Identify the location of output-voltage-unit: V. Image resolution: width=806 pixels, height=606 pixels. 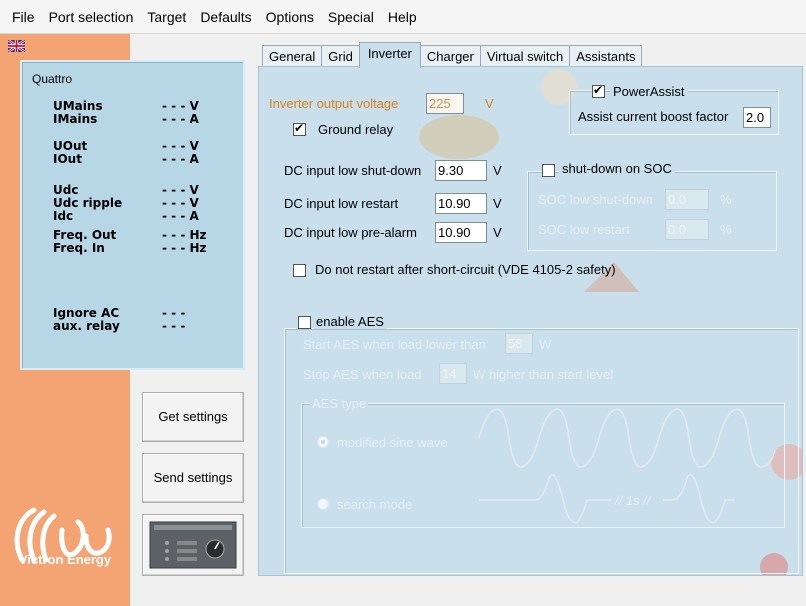
(489, 103).